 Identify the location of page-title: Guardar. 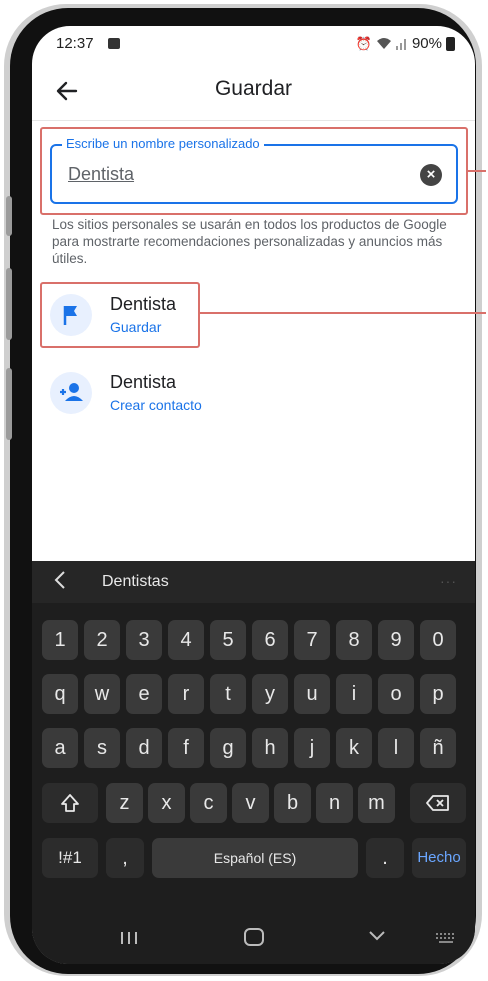
(253, 88).